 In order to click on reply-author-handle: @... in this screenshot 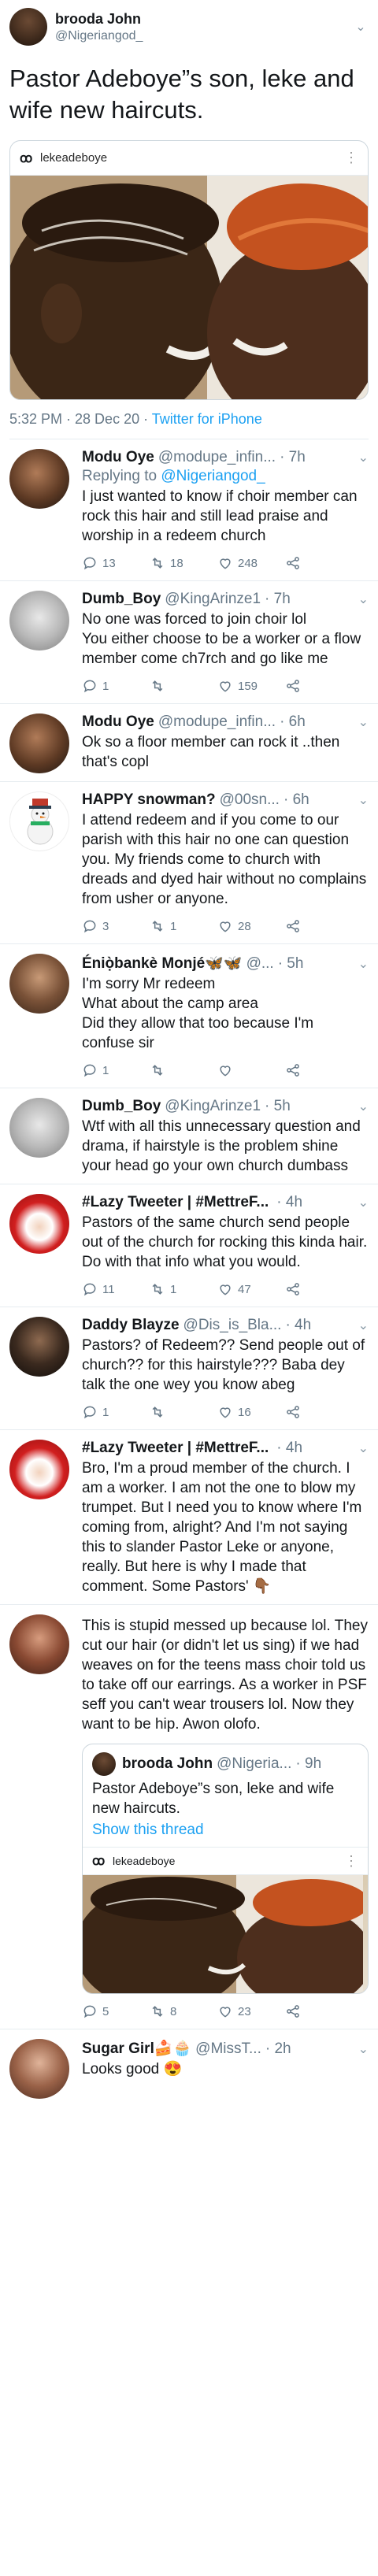, I will do `click(260, 964)`.